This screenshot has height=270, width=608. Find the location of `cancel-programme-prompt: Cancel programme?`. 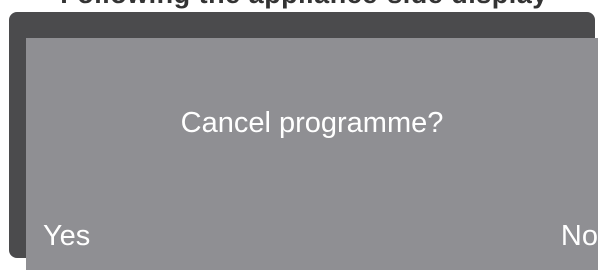

cancel-programme-prompt: Cancel programme? is located at coordinates (312, 123).